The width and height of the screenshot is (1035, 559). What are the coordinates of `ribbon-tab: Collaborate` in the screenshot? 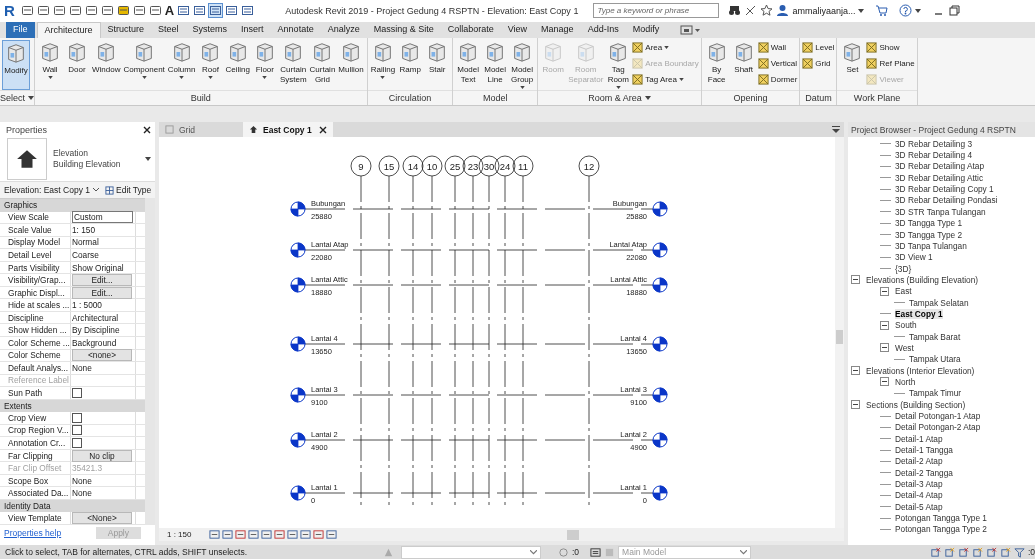 It's located at (470, 29).